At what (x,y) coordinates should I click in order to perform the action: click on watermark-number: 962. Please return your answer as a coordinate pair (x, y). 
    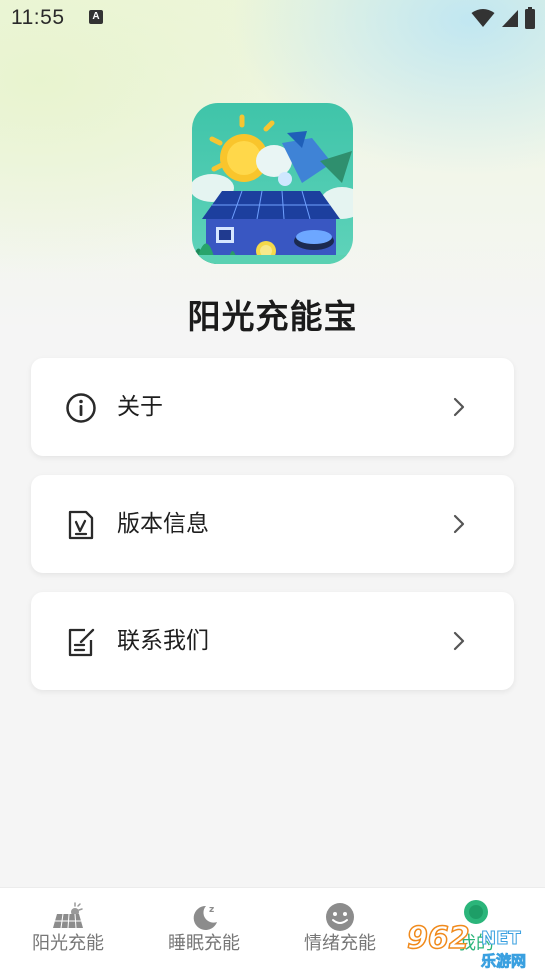
    Looking at the image, I should click on (438, 938).